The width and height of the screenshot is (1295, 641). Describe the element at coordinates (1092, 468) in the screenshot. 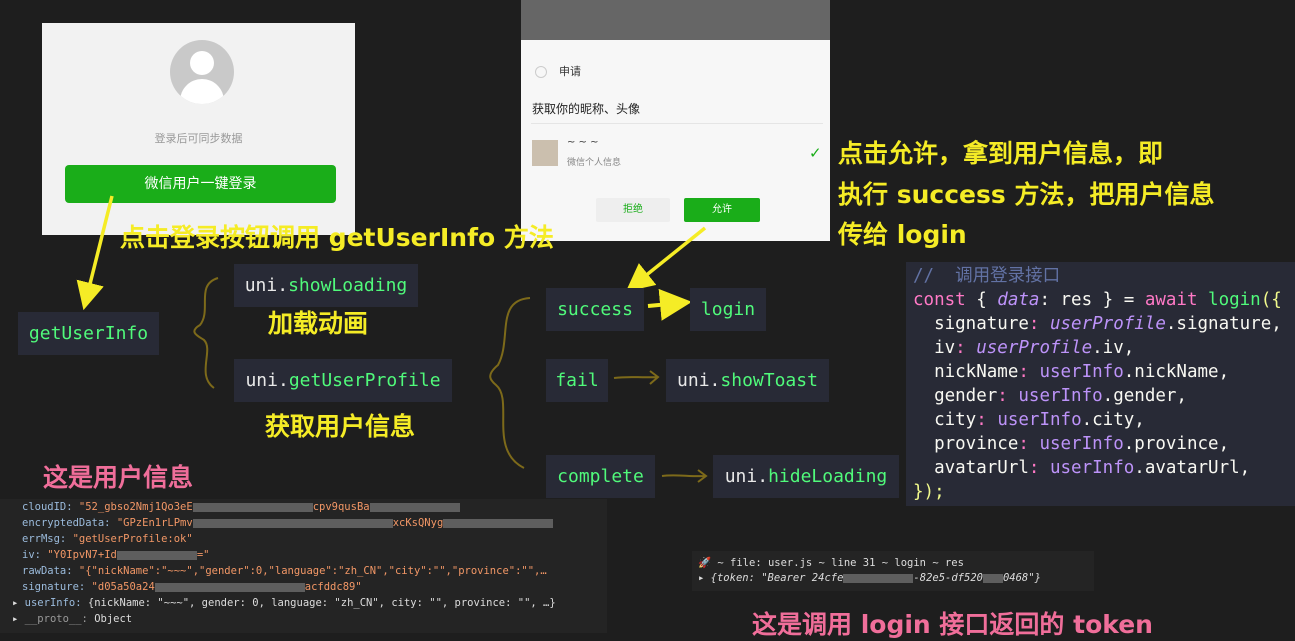

I see `code-field-line: avatarUrl: userInfo.avatarUrl,` at that location.